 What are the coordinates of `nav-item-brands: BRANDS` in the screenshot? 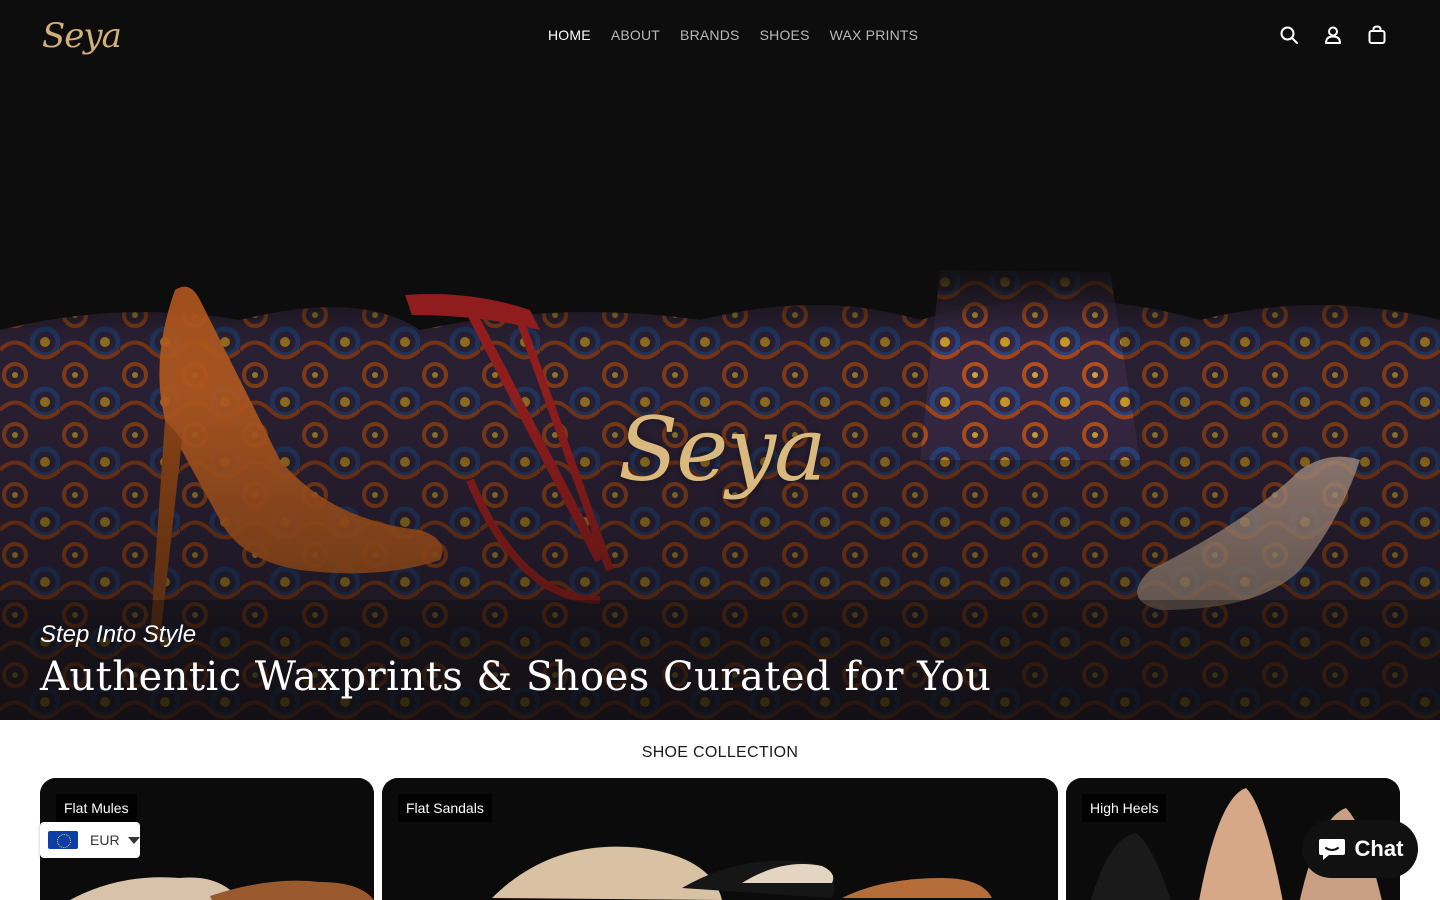 It's located at (710, 35).